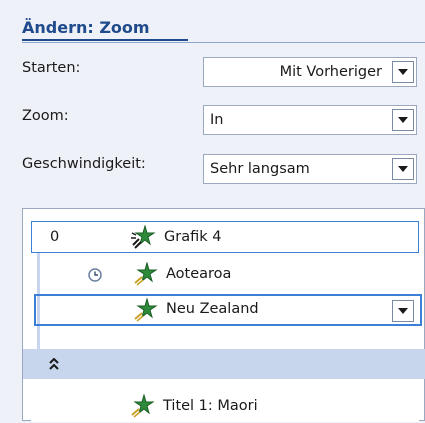  What do you see at coordinates (310, 120) in the screenshot?
I see `zoom-dropdown: In` at bounding box center [310, 120].